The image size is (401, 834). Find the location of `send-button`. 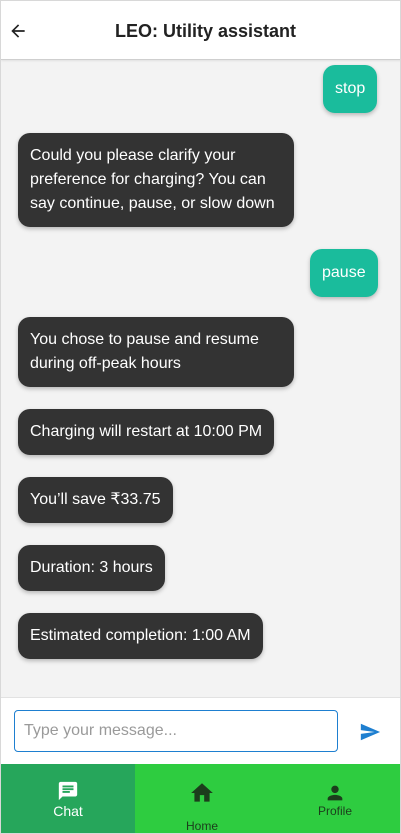

send-button is located at coordinates (370, 732).